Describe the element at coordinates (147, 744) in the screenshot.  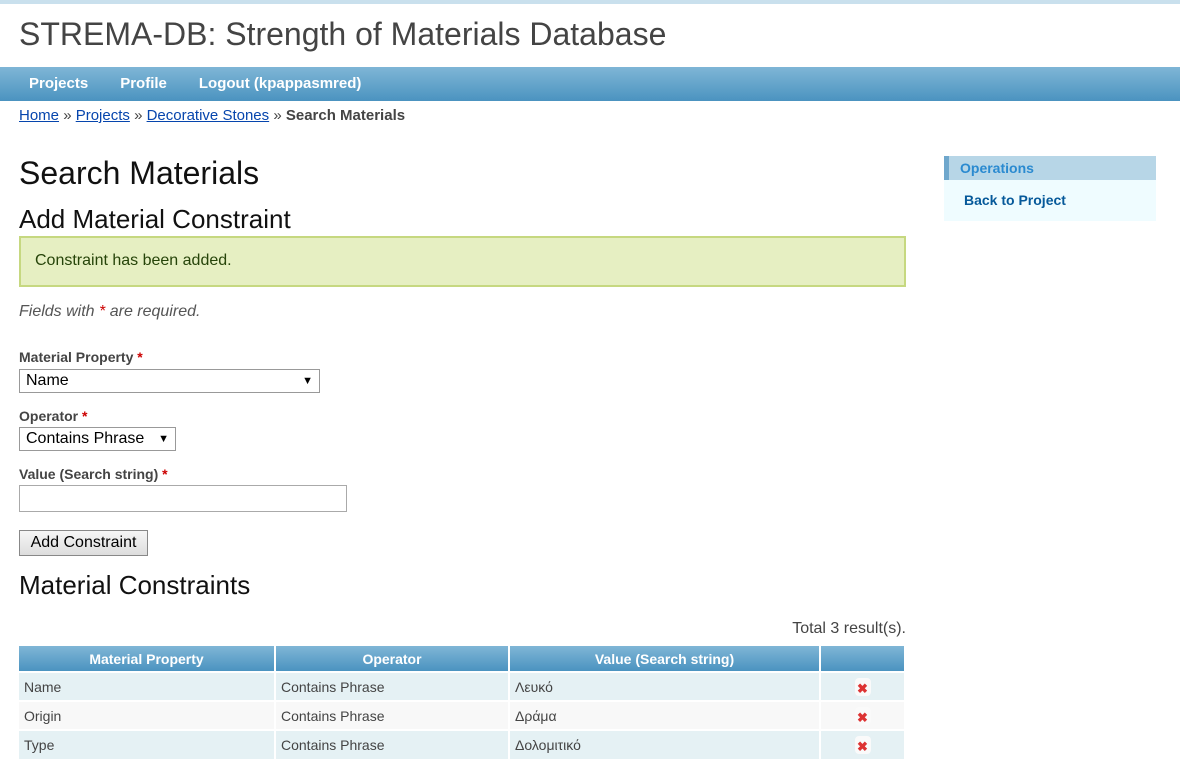
I see `cell-property: Type` at that location.